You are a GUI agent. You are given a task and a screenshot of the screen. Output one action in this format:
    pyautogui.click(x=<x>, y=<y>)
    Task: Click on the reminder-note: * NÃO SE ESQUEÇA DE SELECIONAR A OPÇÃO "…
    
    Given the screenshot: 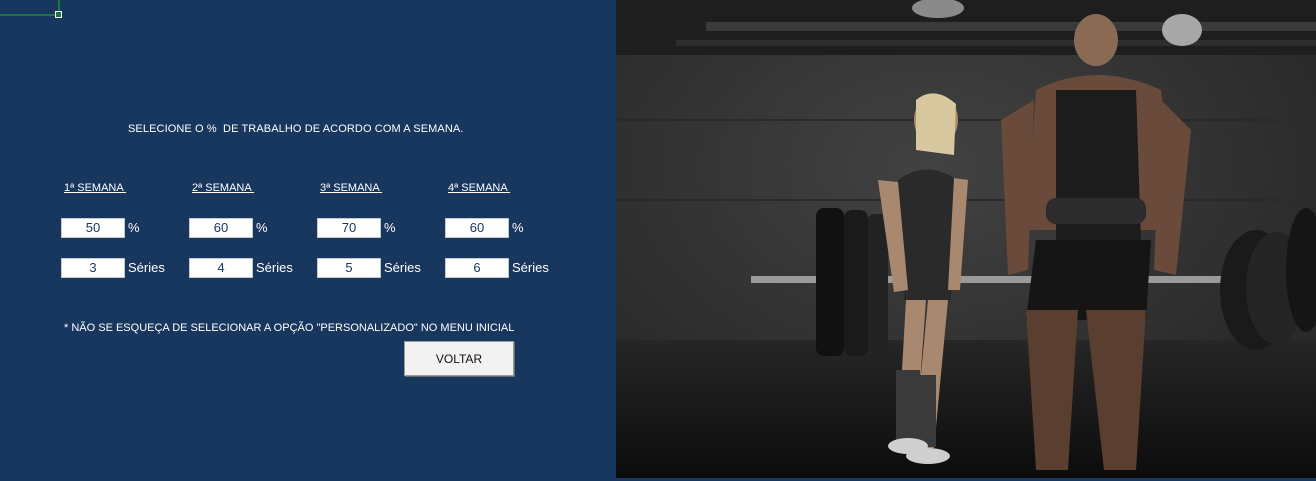 What is the action you would take?
    pyautogui.click(x=289, y=328)
    